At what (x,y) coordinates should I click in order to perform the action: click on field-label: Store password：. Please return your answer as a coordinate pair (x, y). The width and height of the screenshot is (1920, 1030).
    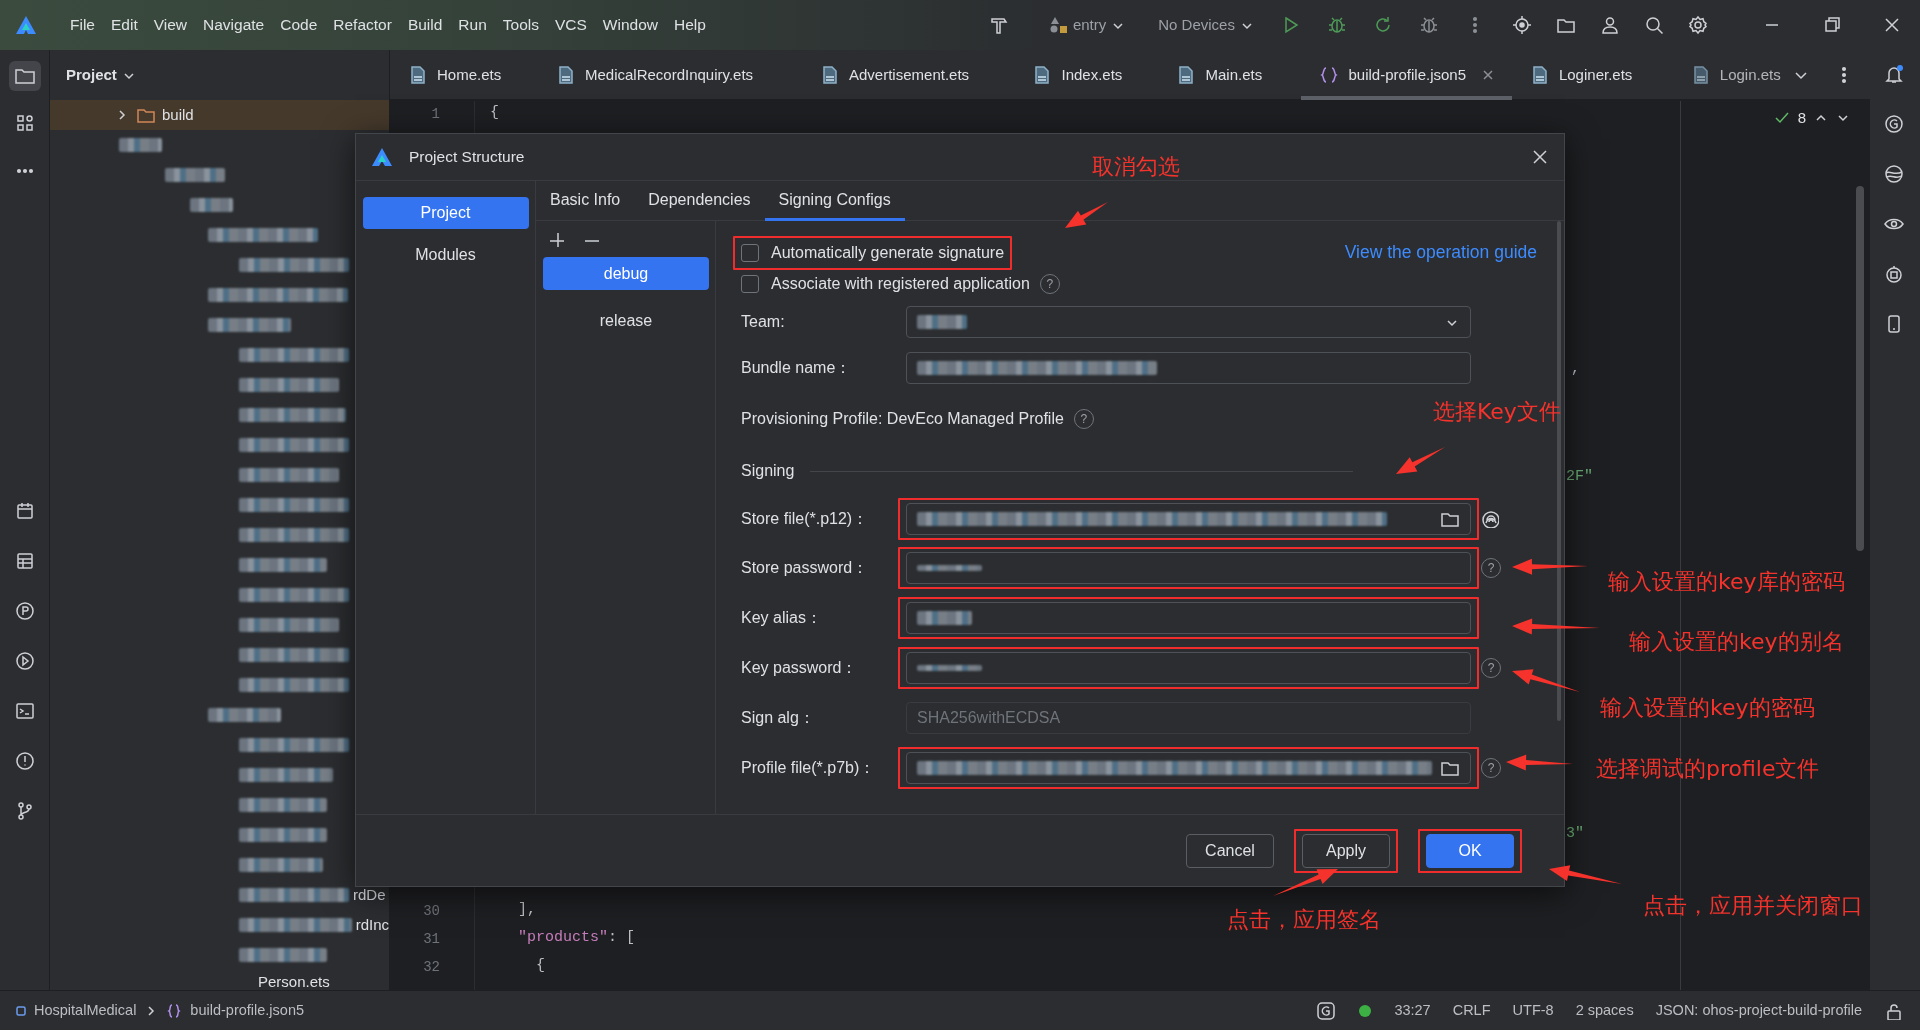
    Looking at the image, I should click on (805, 568).